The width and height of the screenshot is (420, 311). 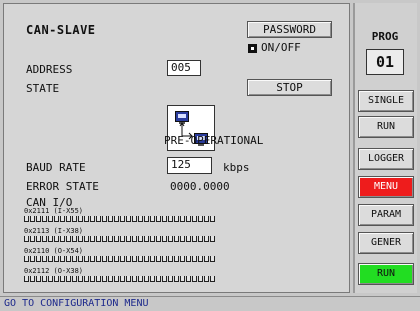 What do you see at coordinates (386, 101) in the screenshot?
I see `single-button: SINGLE` at bounding box center [386, 101].